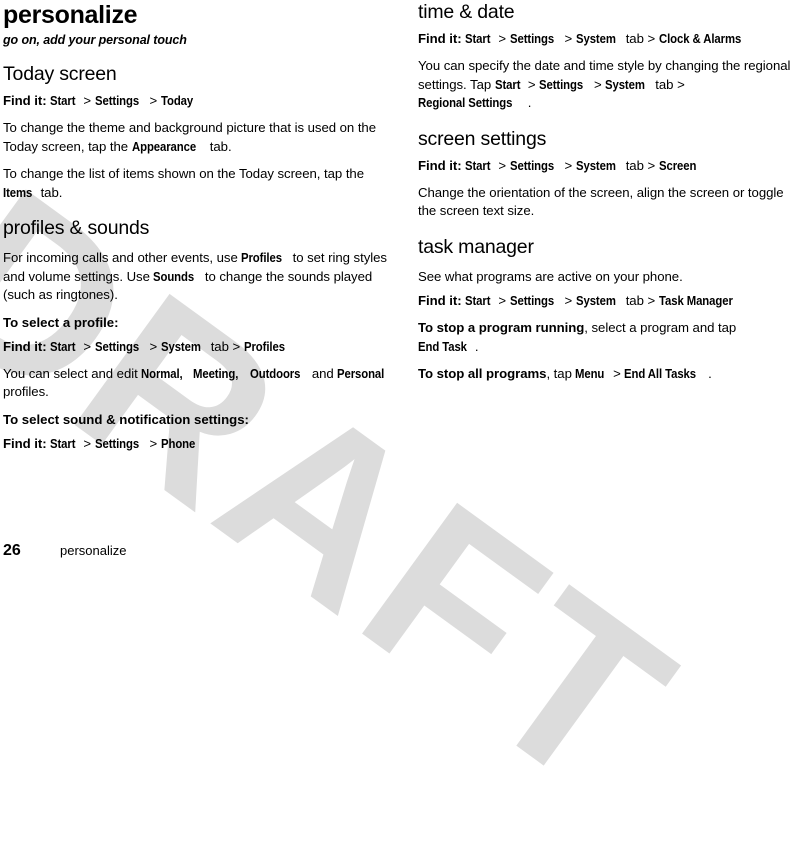 This screenshot has height=843, width=798. Describe the element at coordinates (590, 373) in the screenshot. I see `ui-term-menu: Menu` at that location.